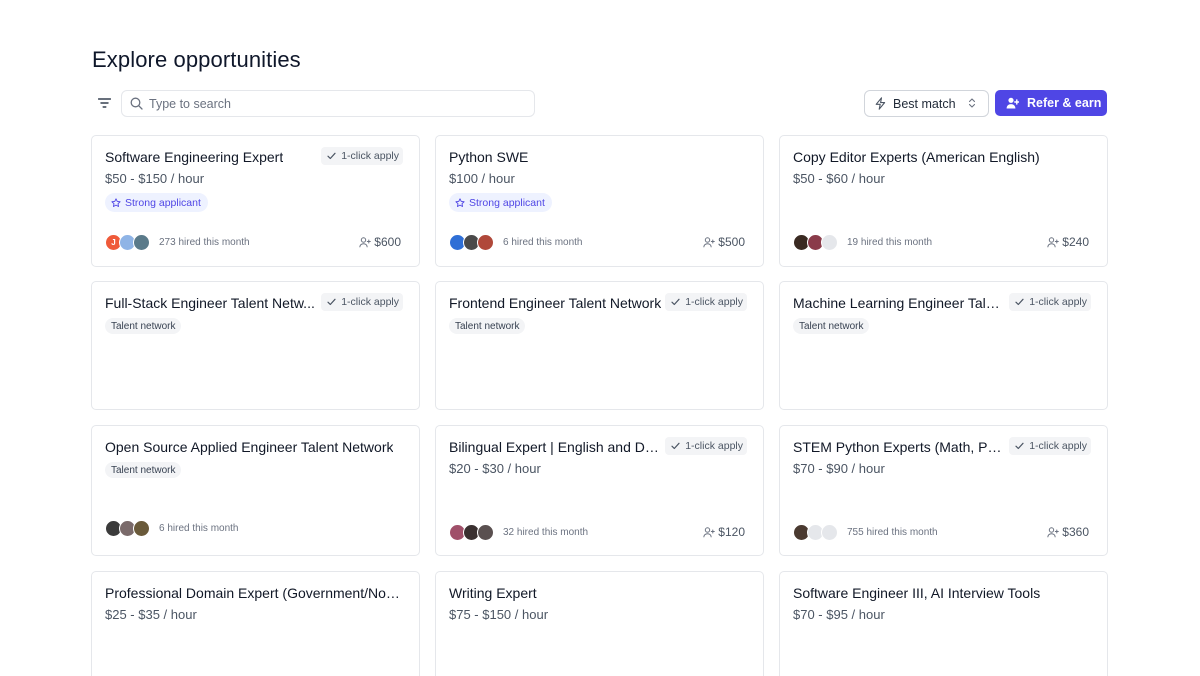 The height and width of the screenshot is (676, 1200). I want to click on job-rate: $70 - $95 / hour, so click(839, 614).